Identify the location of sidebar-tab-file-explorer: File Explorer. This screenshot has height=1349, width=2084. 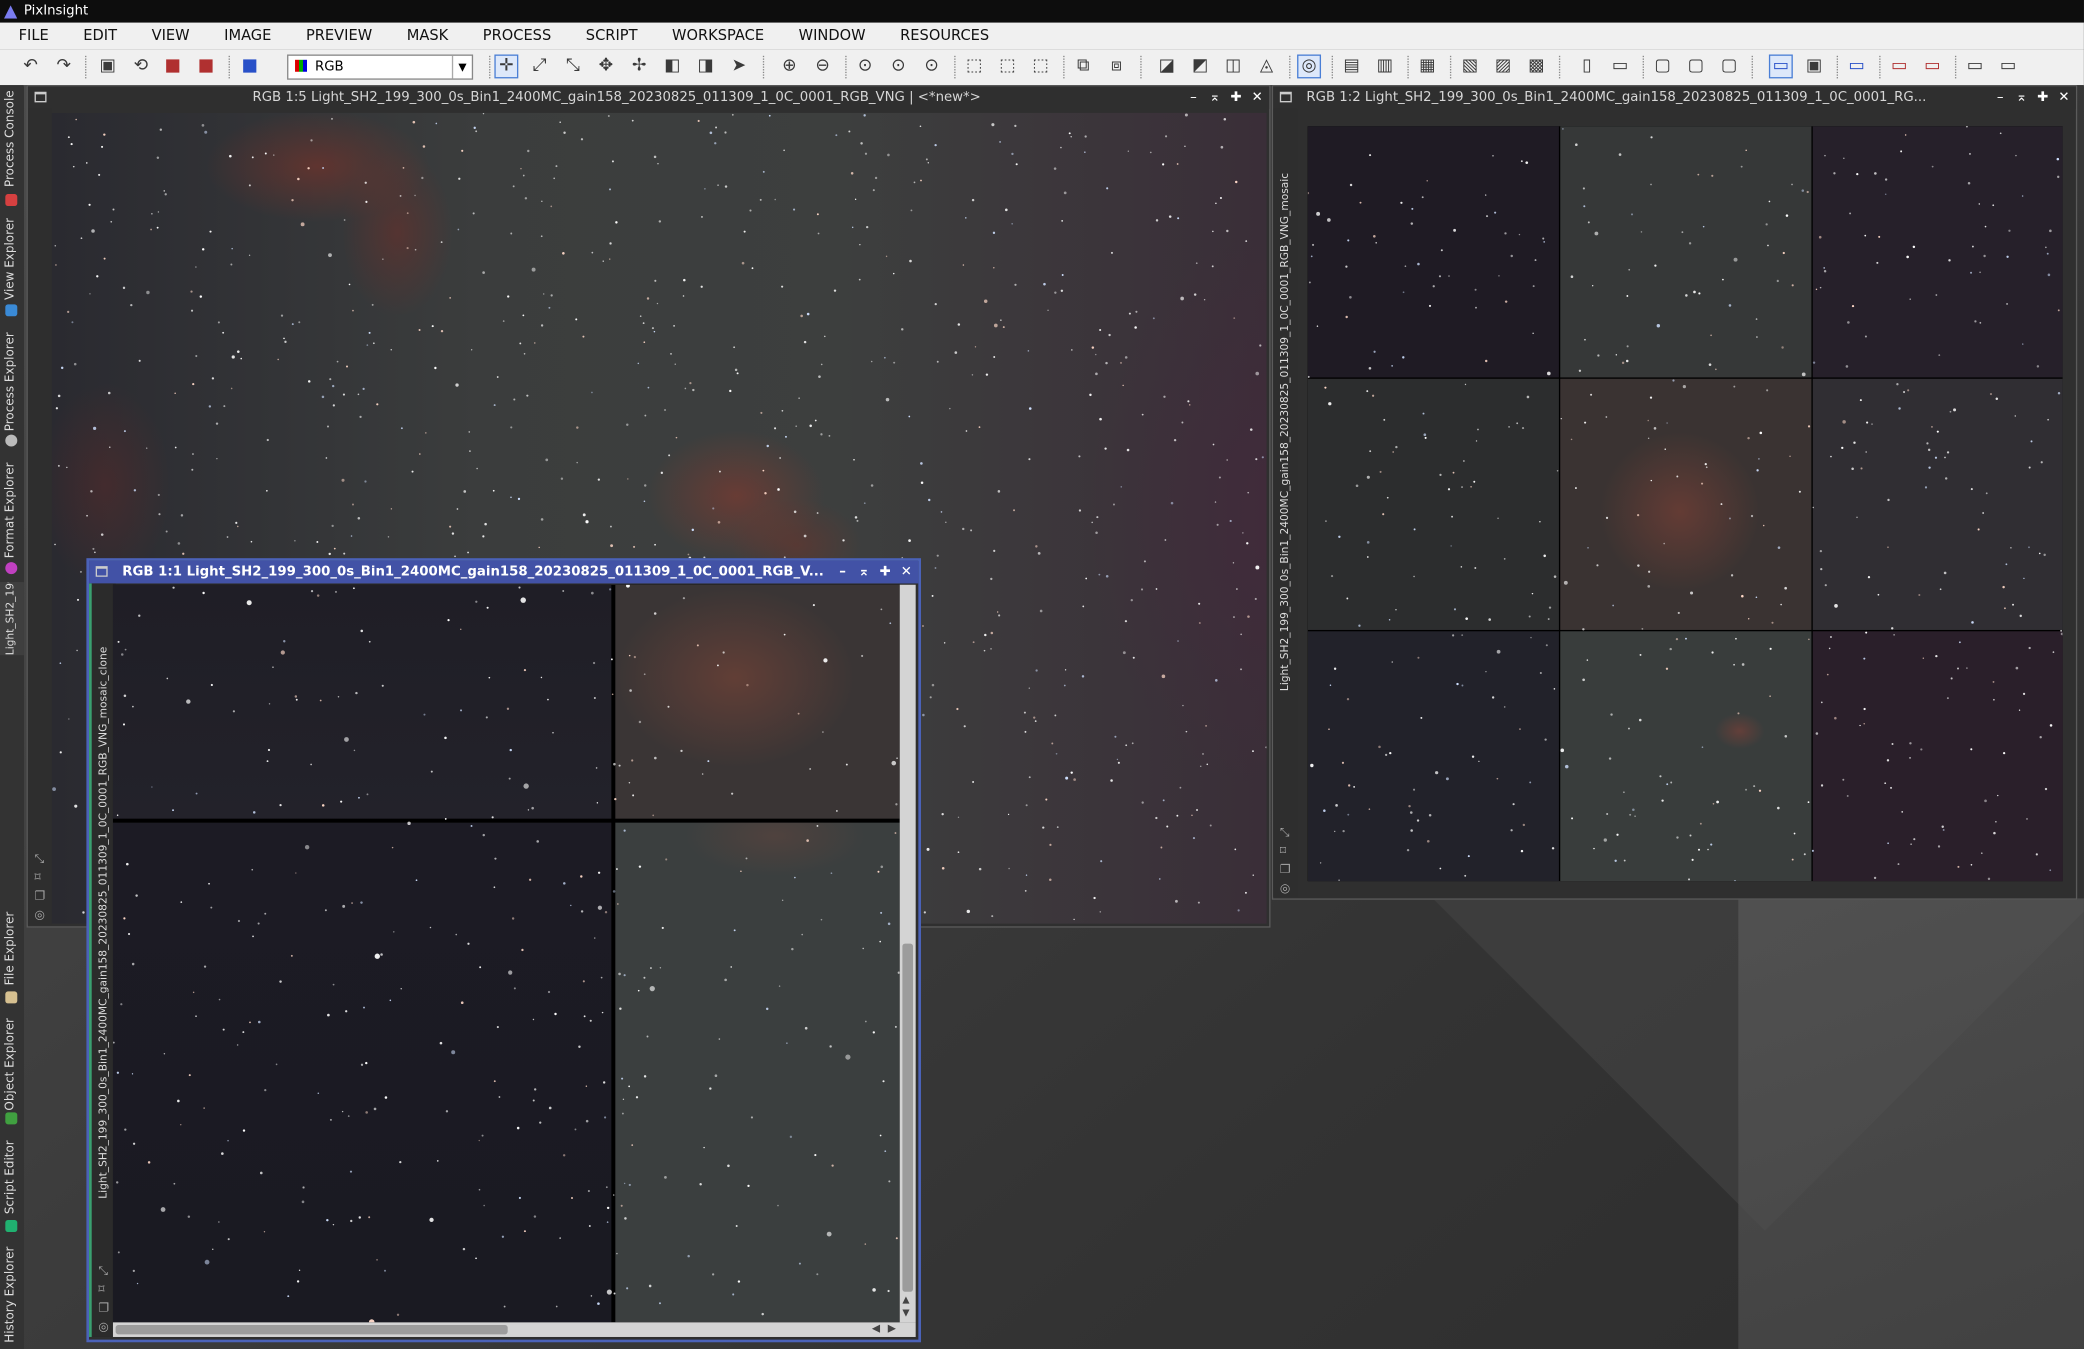
(12, 959).